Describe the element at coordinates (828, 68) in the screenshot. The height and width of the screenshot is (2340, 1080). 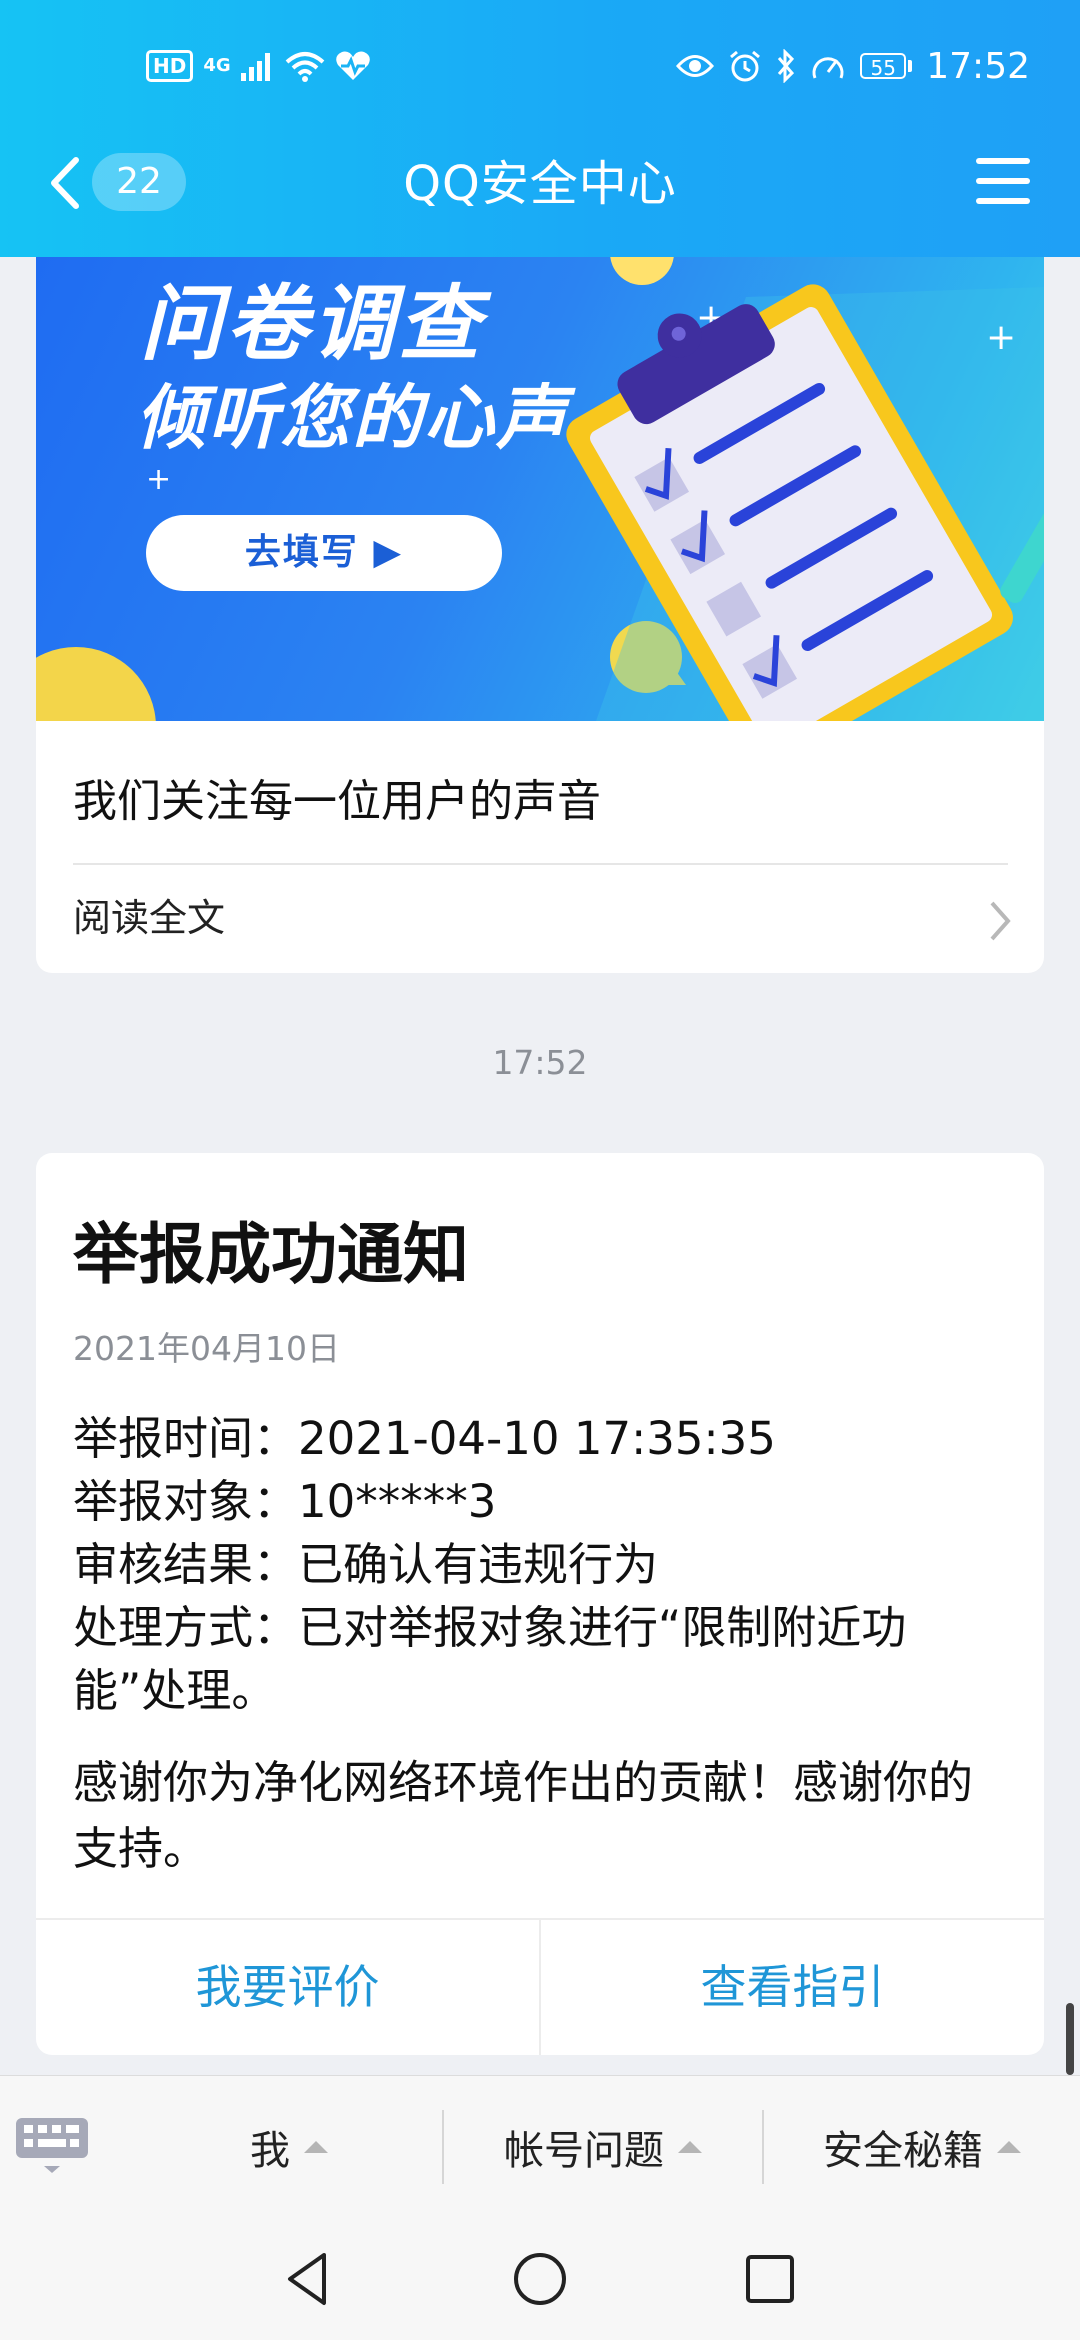
I see `speed-icon` at that location.